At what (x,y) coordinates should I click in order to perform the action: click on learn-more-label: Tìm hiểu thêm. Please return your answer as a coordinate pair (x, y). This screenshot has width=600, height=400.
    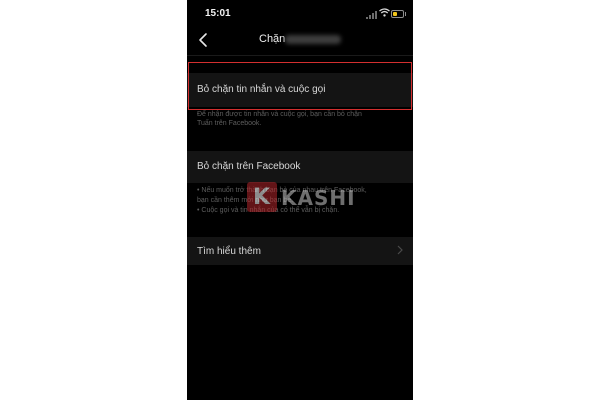
    Looking at the image, I should click on (229, 251).